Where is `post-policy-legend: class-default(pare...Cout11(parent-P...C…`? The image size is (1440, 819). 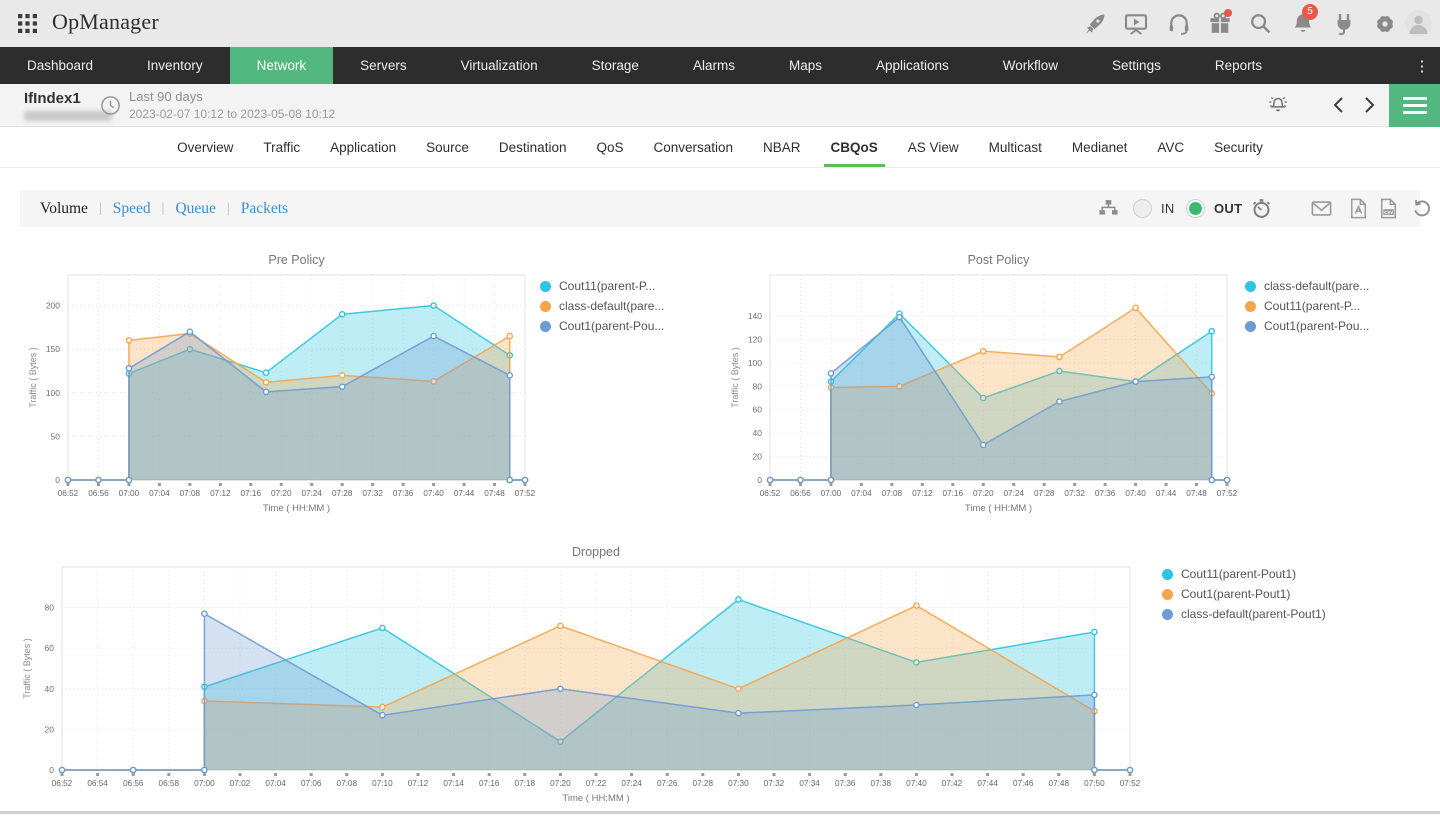 post-policy-legend: class-default(pare...Cout11(parent-P...C… is located at coordinates (1307, 306).